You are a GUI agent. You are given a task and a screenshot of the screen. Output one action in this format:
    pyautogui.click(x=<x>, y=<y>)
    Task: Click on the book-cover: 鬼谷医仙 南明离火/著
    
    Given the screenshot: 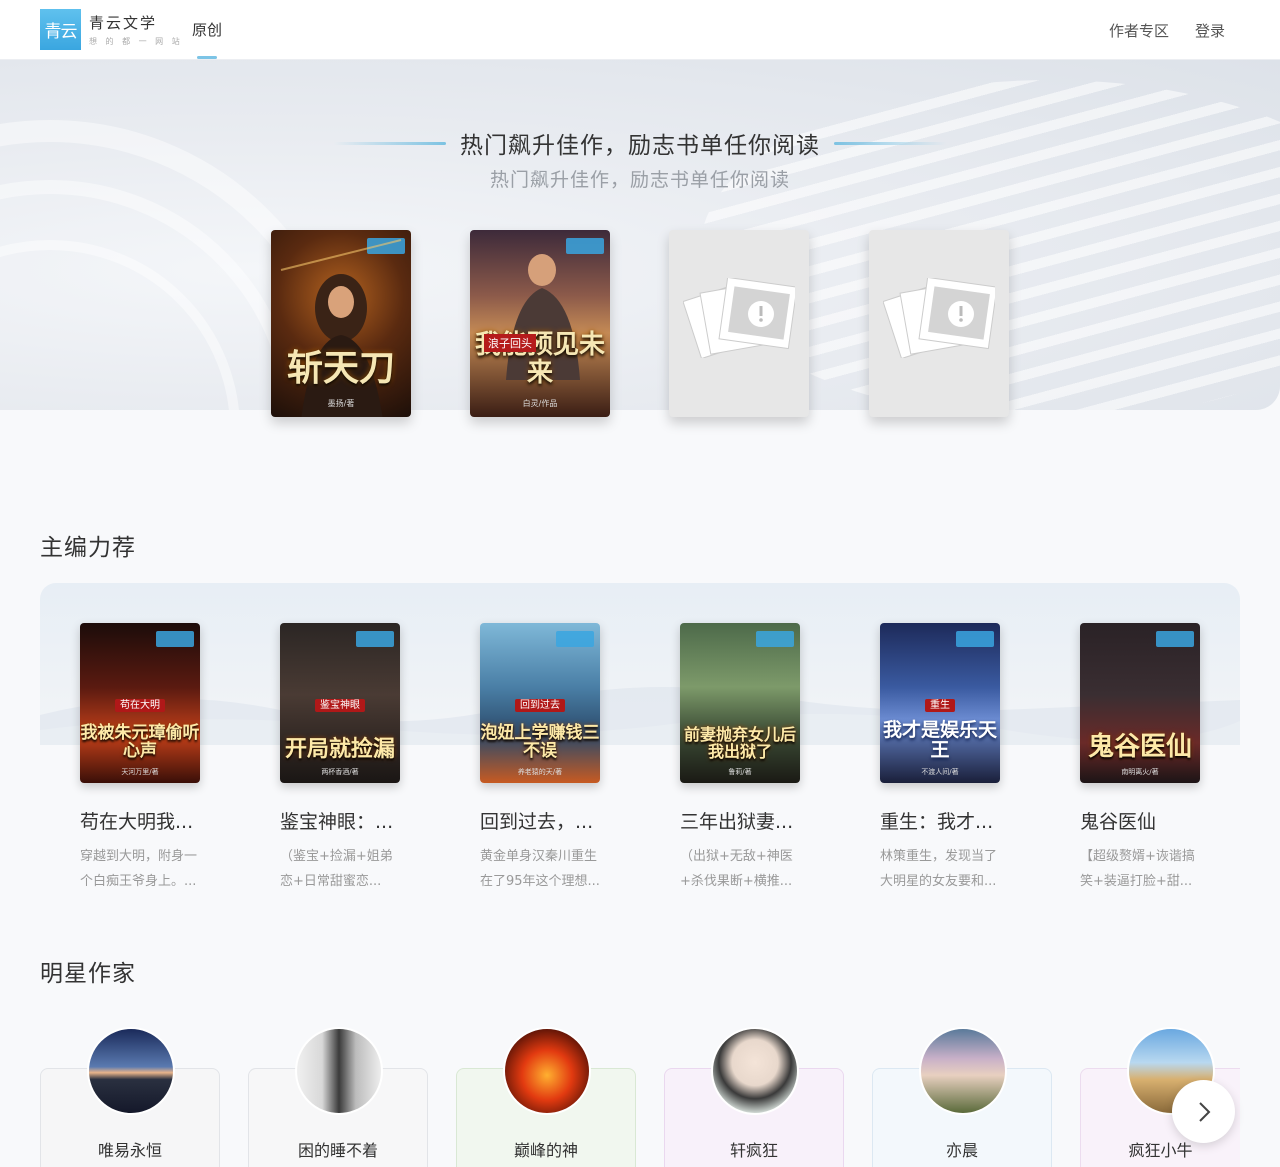 What is the action you would take?
    pyautogui.click(x=1140, y=703)
    